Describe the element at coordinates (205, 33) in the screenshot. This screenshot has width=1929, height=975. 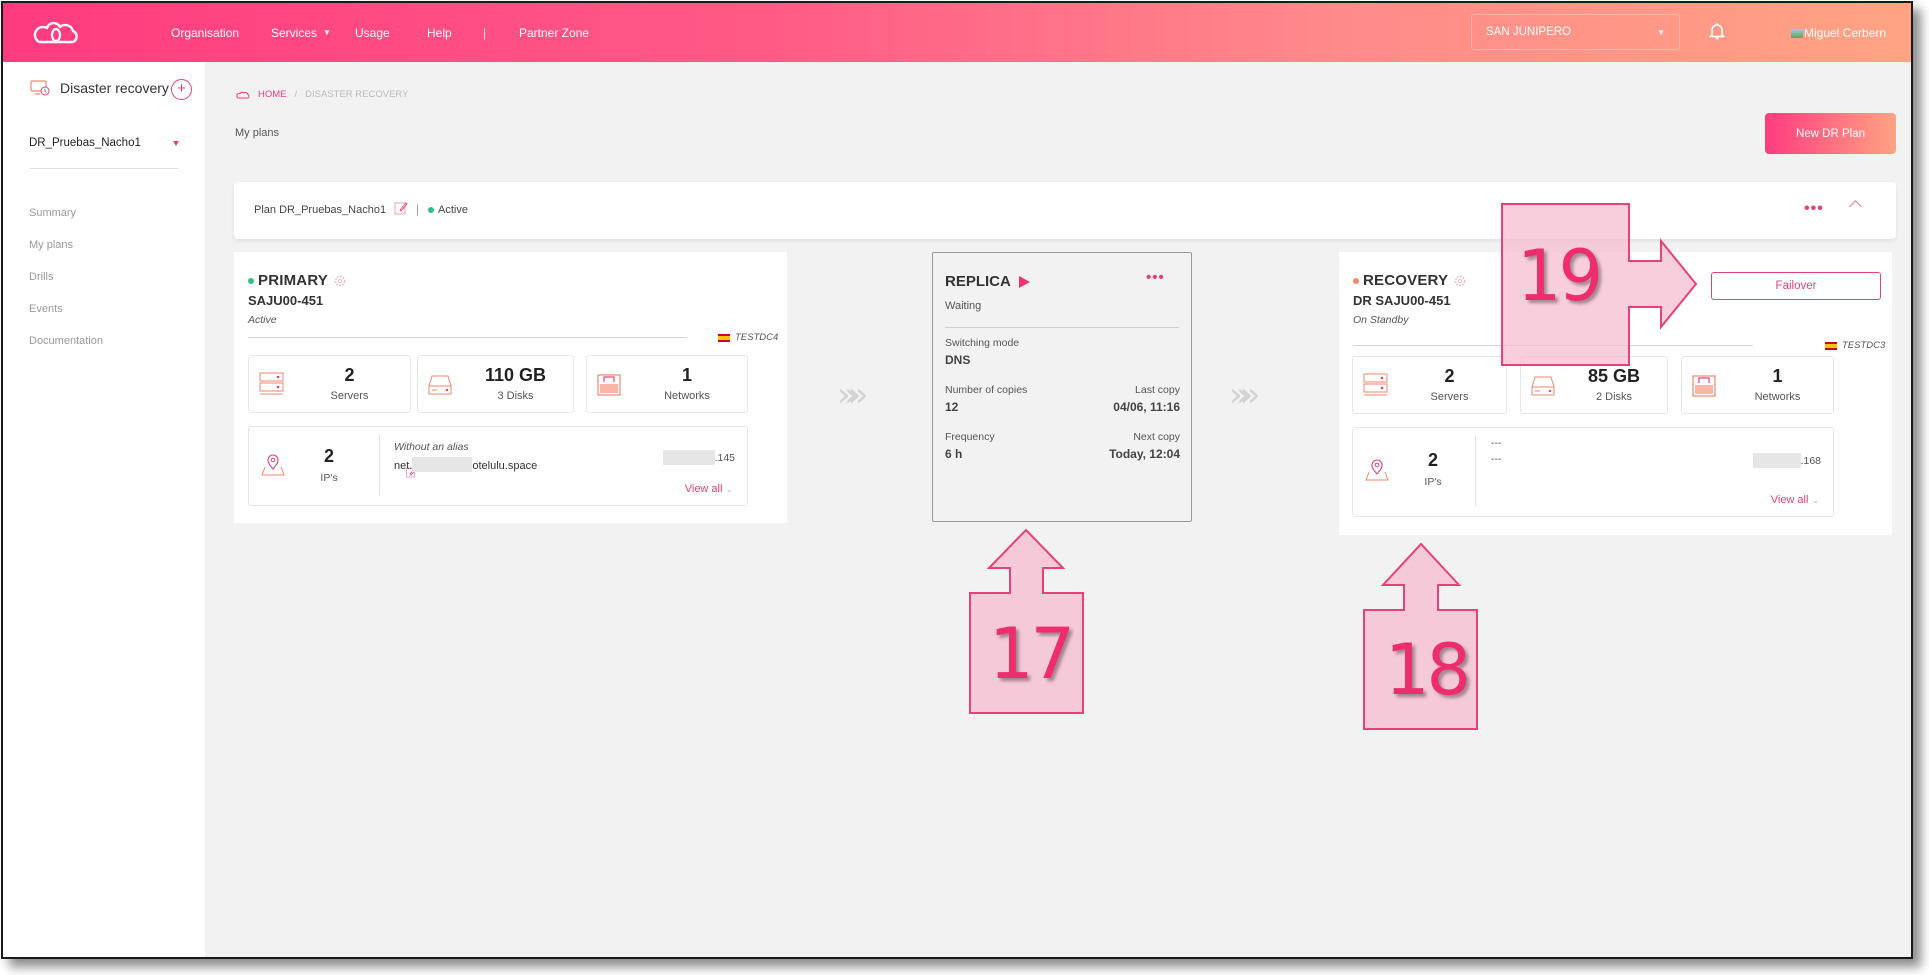
I see `nav-organisation: Organisation` at that location.